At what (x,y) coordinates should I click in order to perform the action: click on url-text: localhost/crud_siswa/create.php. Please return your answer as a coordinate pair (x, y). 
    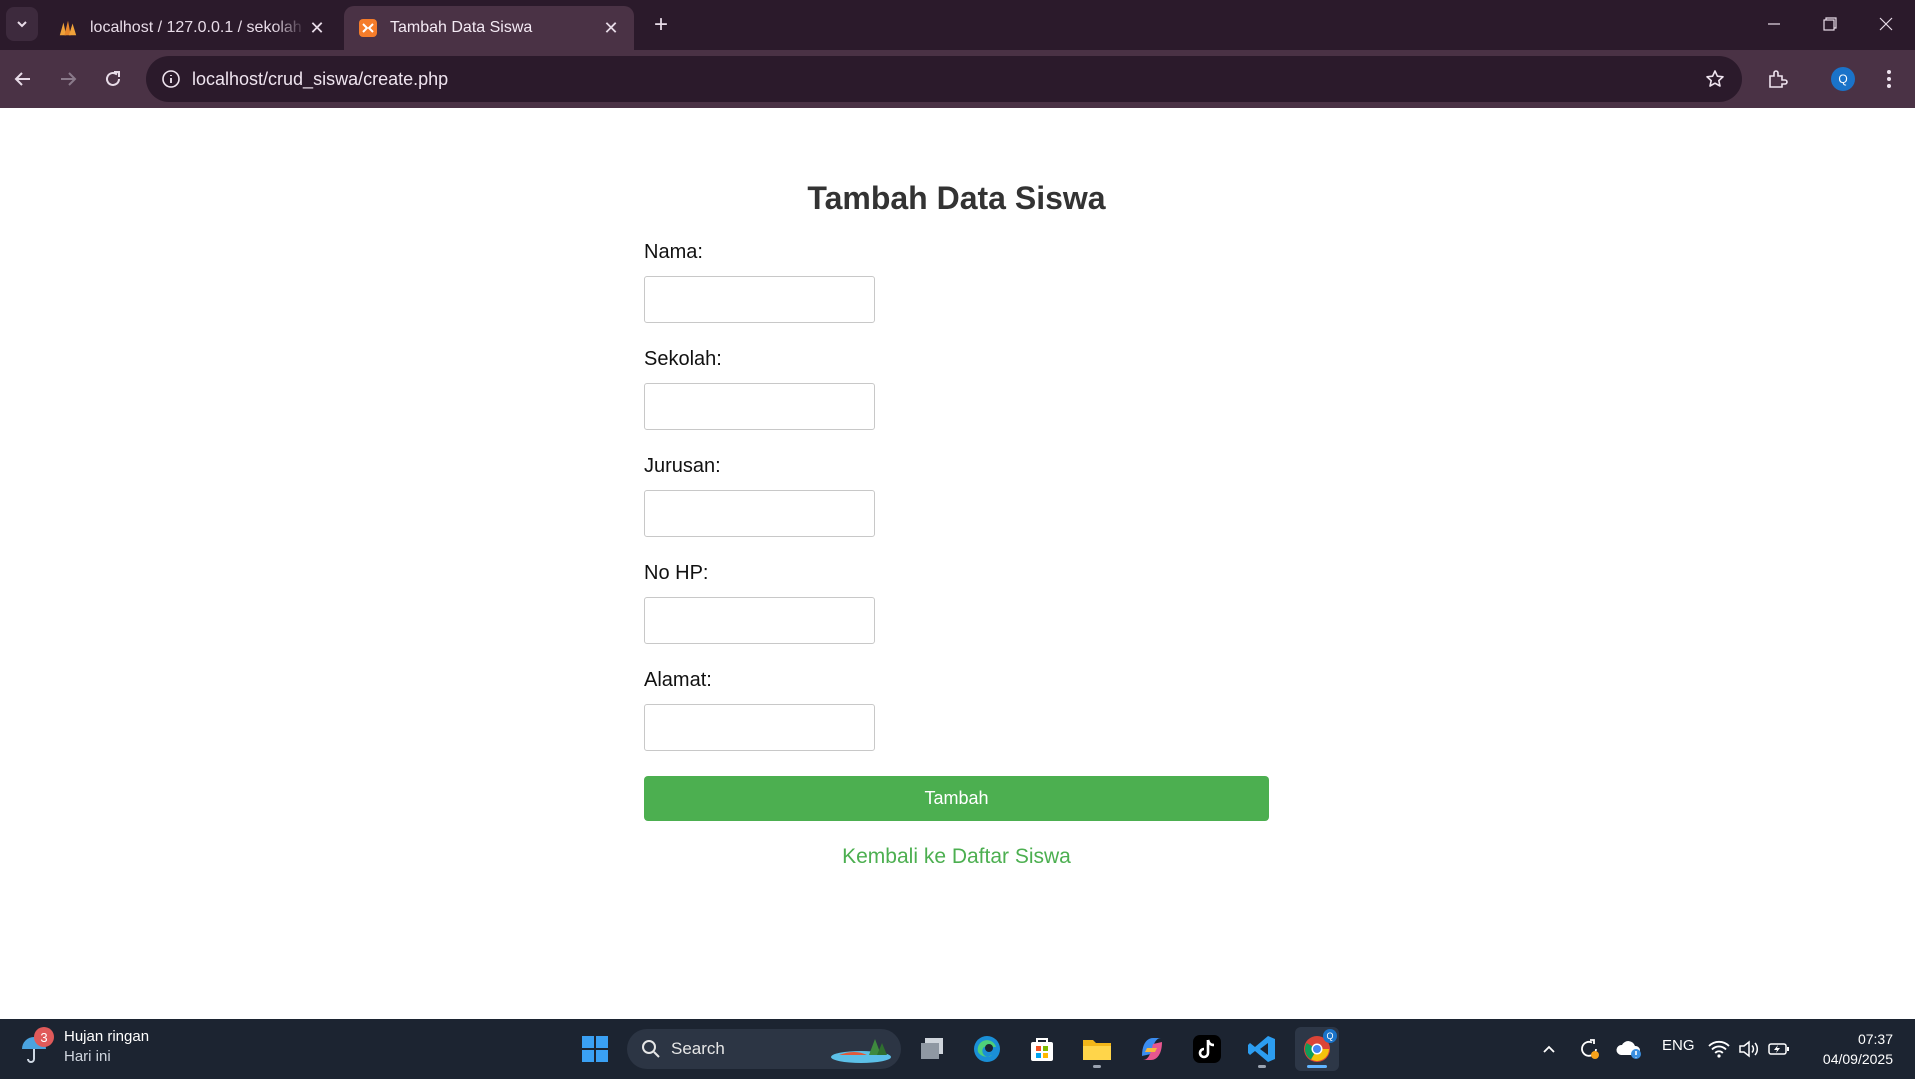
    Looking at the image, I should click on (320, 79).